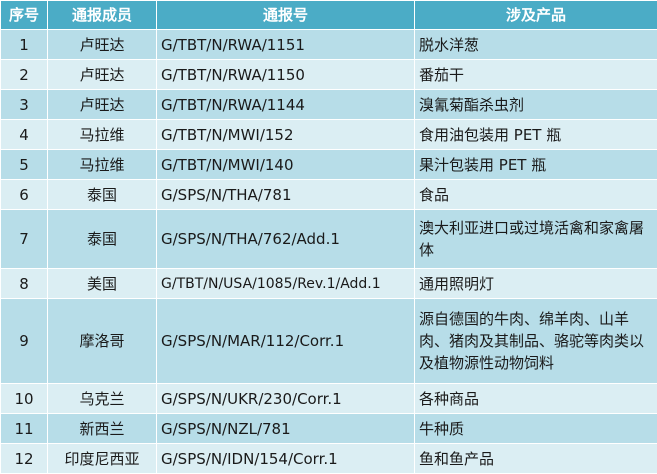 This screenshot has height=474, width=657. I want to click on row-product: 食品, so click(536, 195).